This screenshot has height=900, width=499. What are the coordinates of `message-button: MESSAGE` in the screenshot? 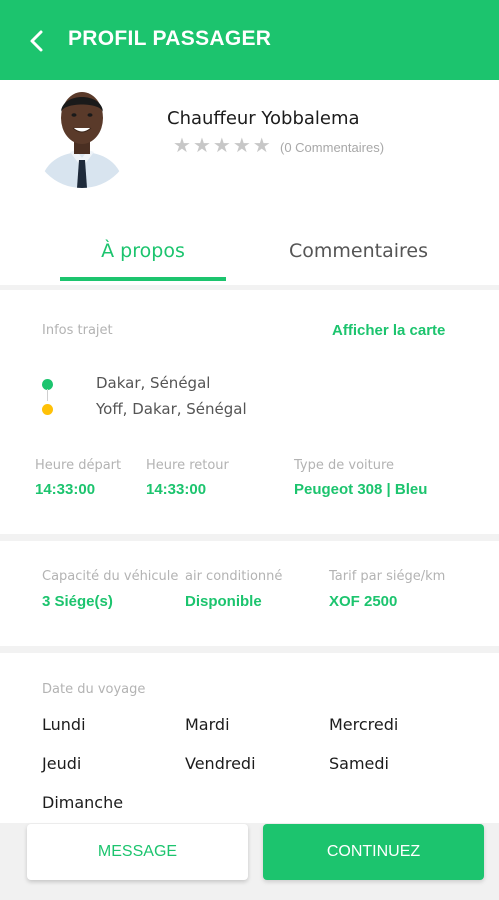 It's located at (137, 852).